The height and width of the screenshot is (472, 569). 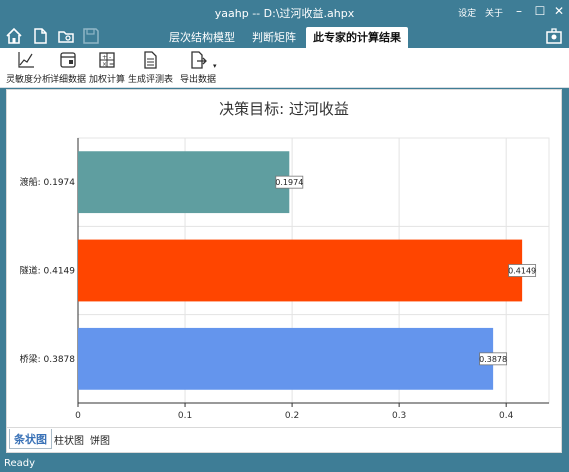 What do you see at coordinates (274, 37) in the screenshot?
I see `tab-judgment-matrix: 判断矩阵` at bounding box center [274, 37].